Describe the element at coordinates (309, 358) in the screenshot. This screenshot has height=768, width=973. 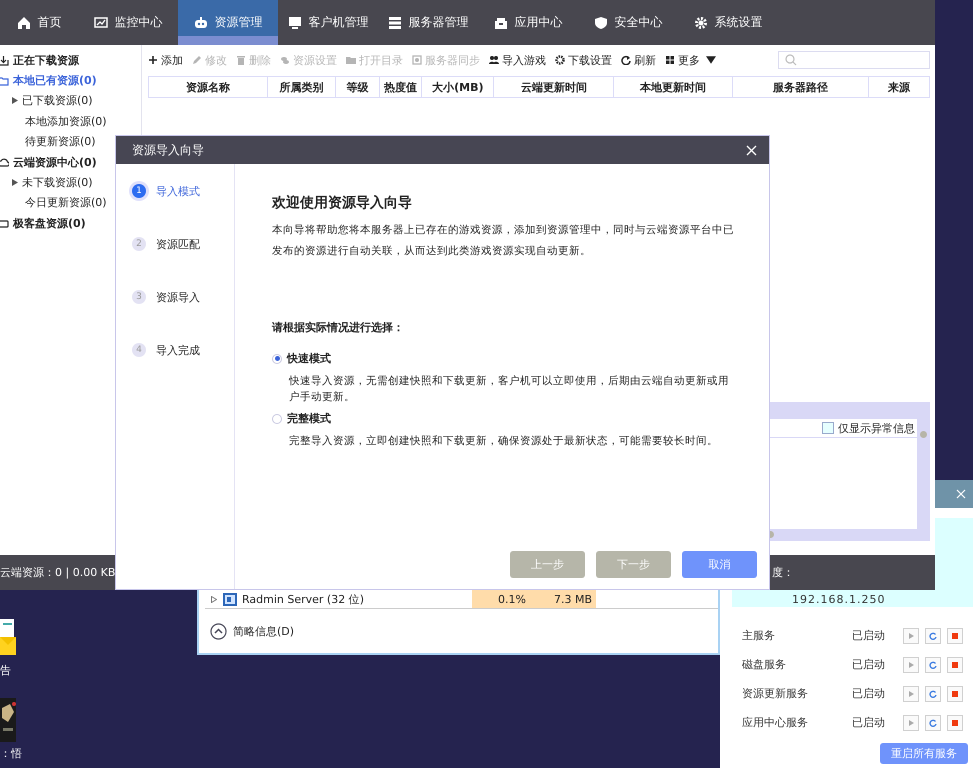
I see `option-label: 快速模式` at that location.